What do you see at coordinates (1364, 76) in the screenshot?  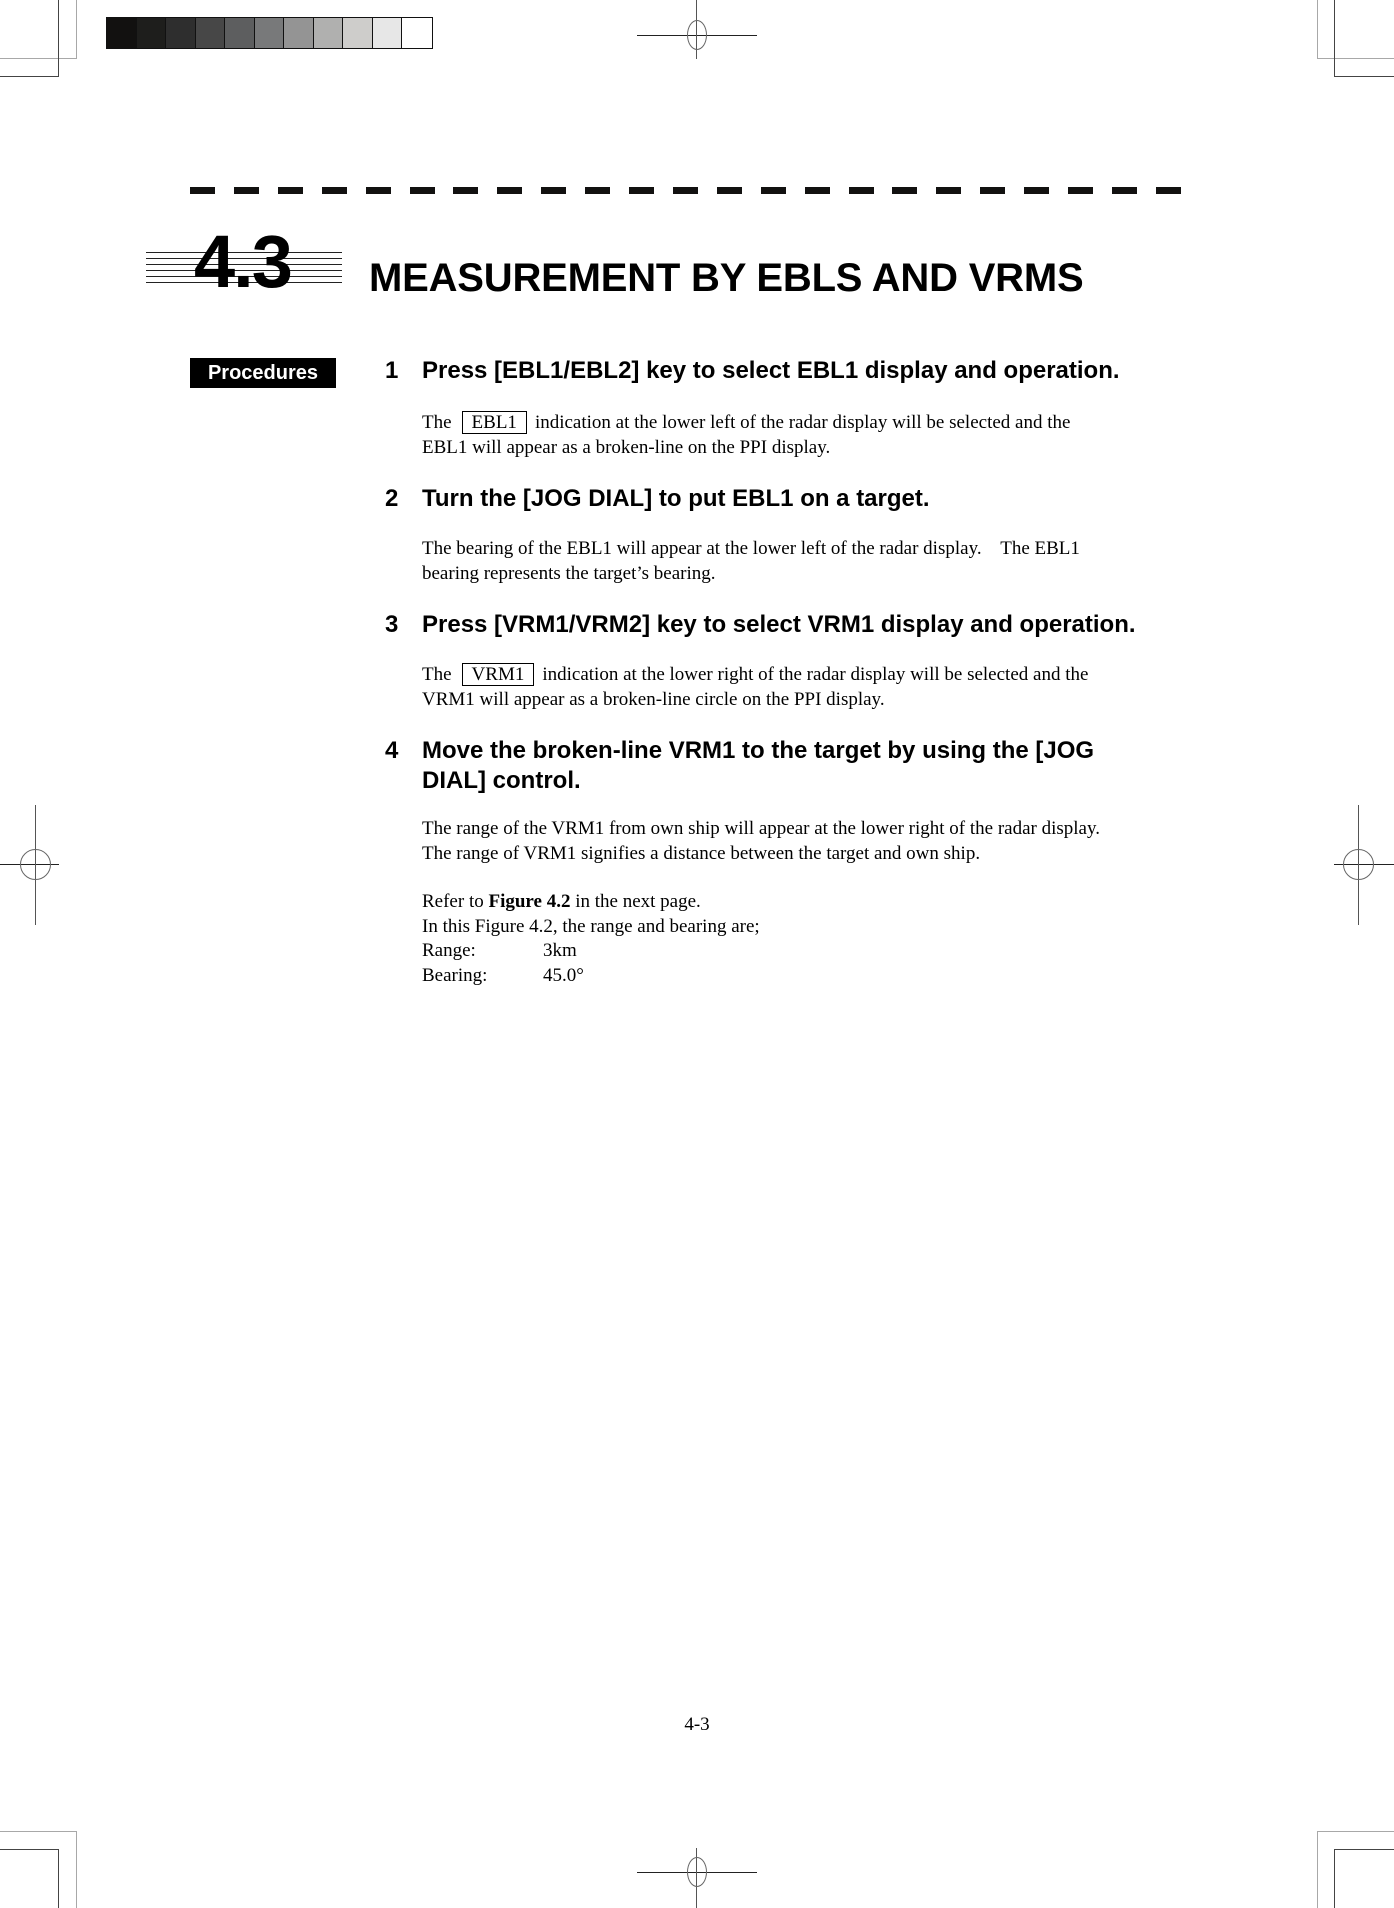 I see `crop-mark-top-right-horizontal-inner` at bounding box center [1364, 76].